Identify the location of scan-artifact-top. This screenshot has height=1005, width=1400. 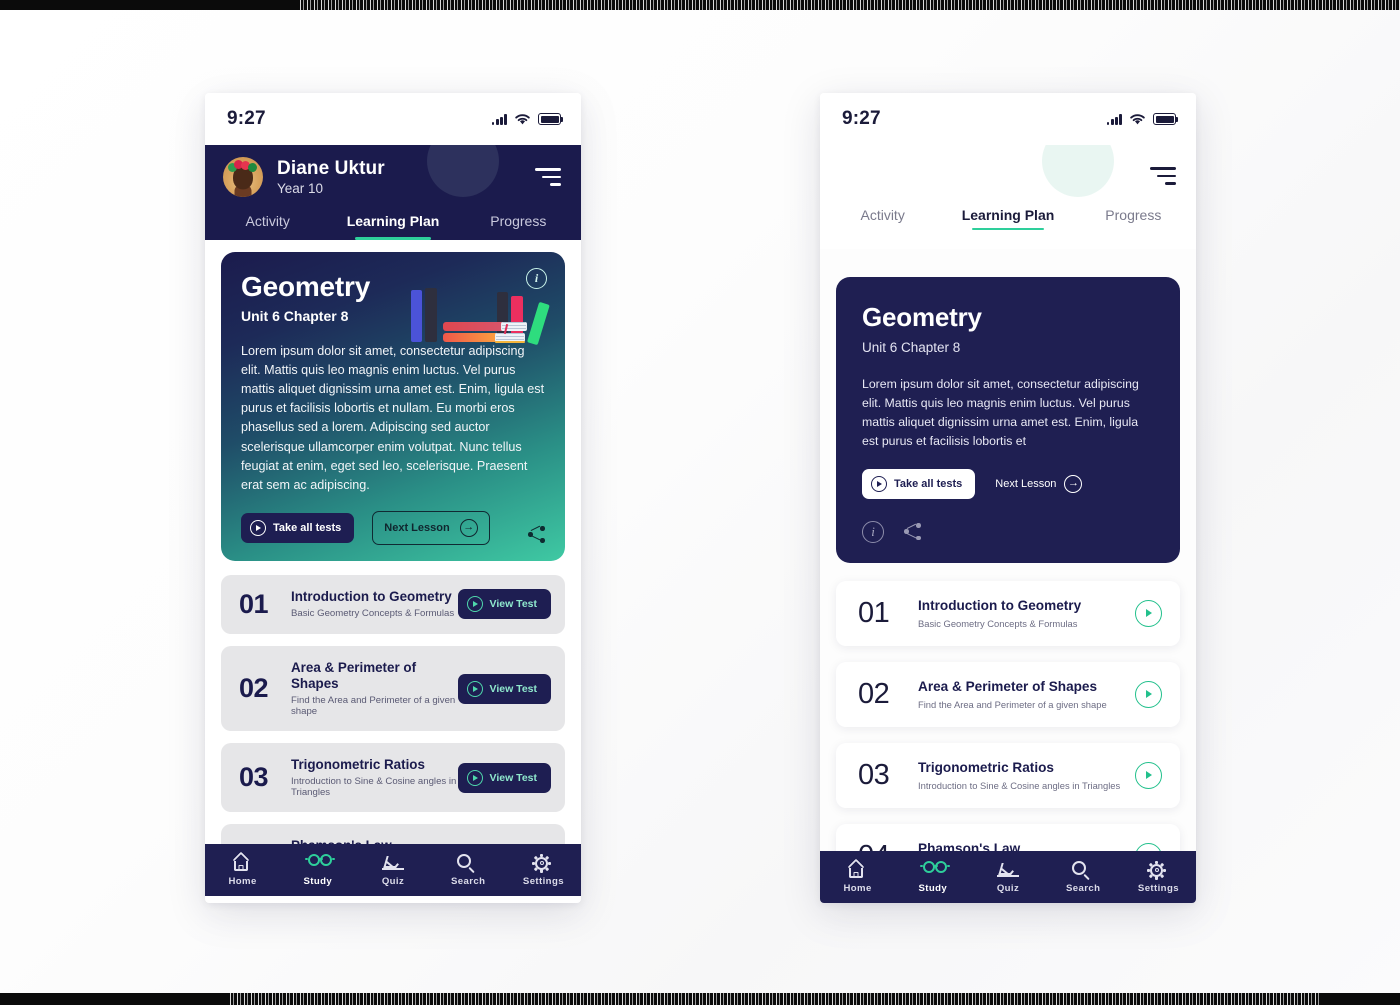
(700, 5).